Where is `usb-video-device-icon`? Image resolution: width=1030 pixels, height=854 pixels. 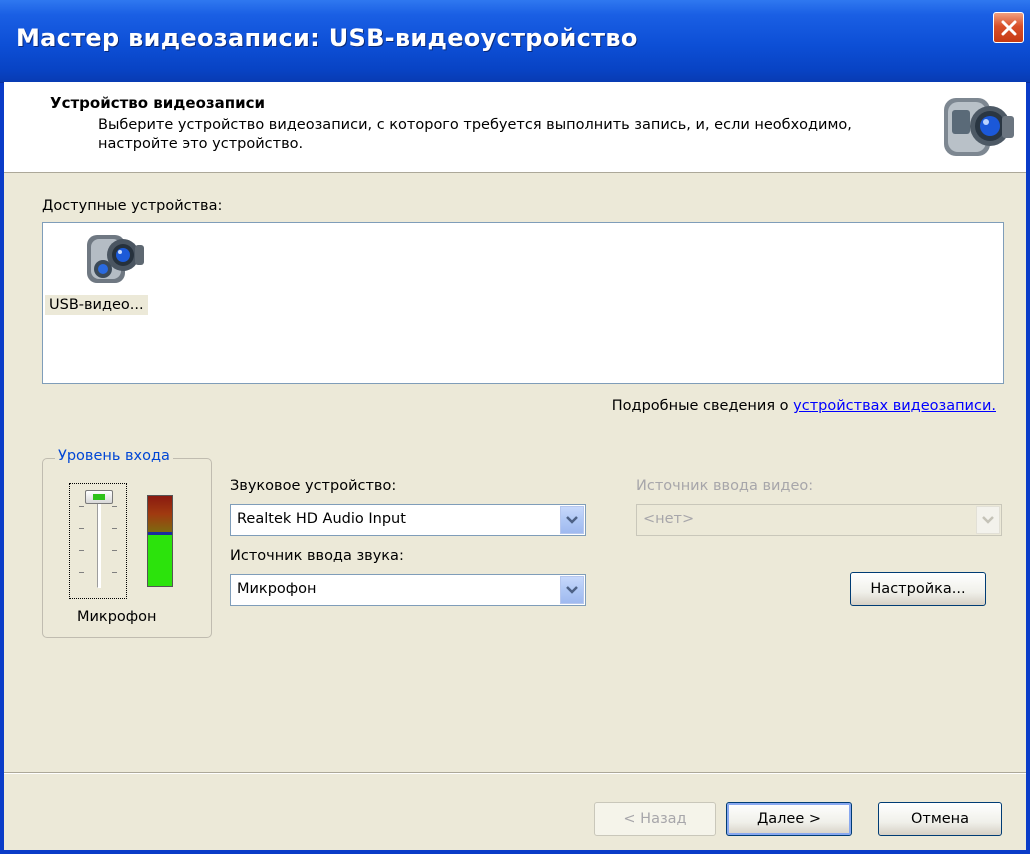 usb-video-device-icon is located at coordinates (115, 259).